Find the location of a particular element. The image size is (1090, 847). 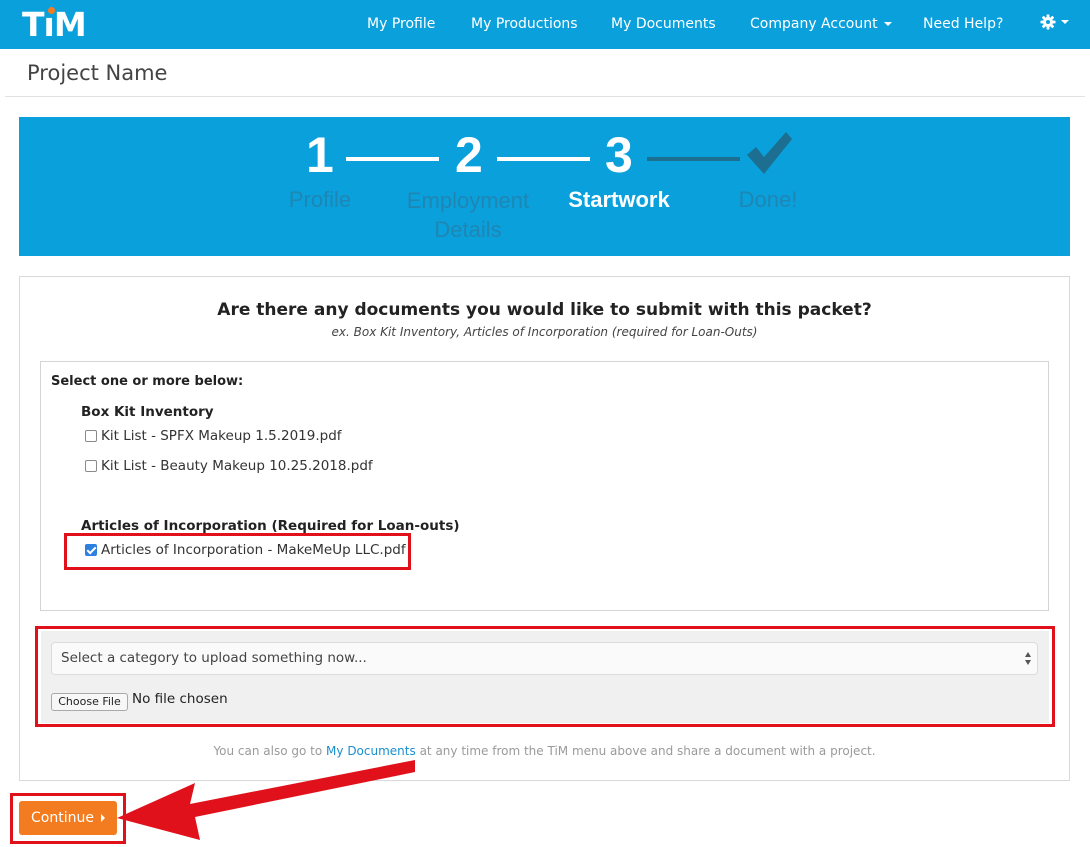

tim-logo: TıM is located at coordinates (54, 25).